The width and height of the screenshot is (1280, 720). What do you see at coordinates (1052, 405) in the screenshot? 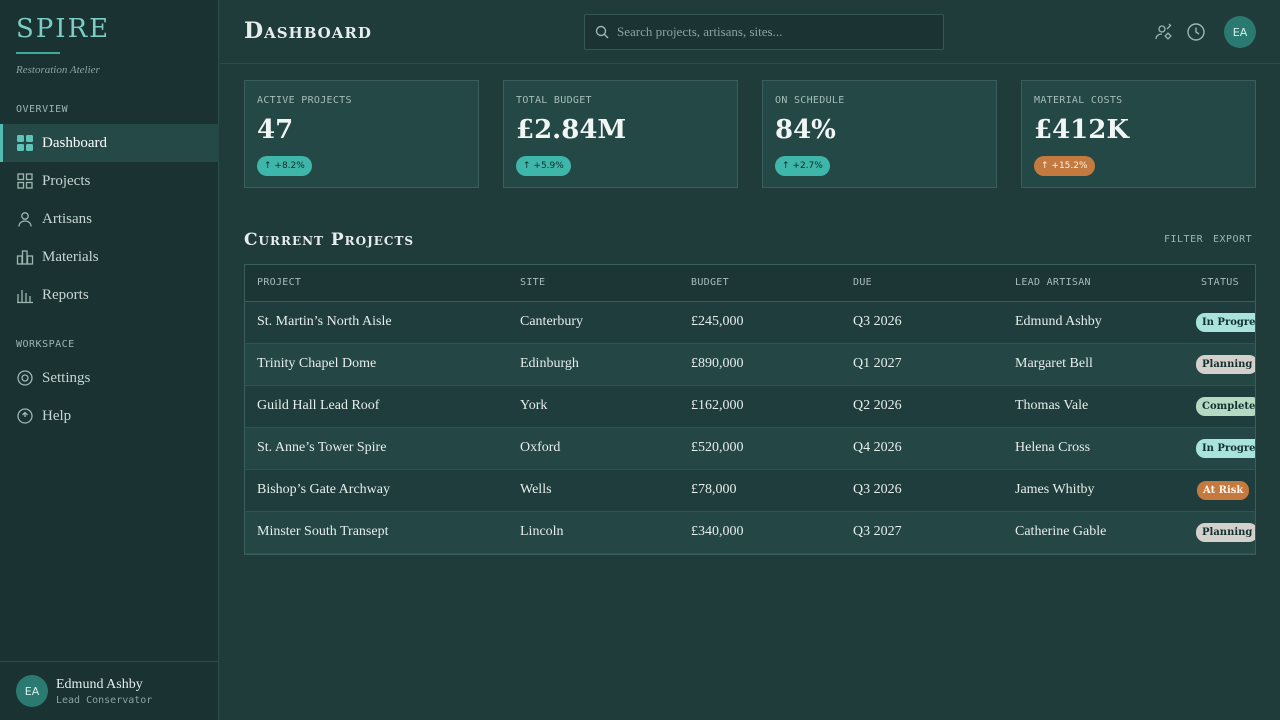
I see `cell-lead-artisan: Thomas Vale` at bounding box center [1052, 405].